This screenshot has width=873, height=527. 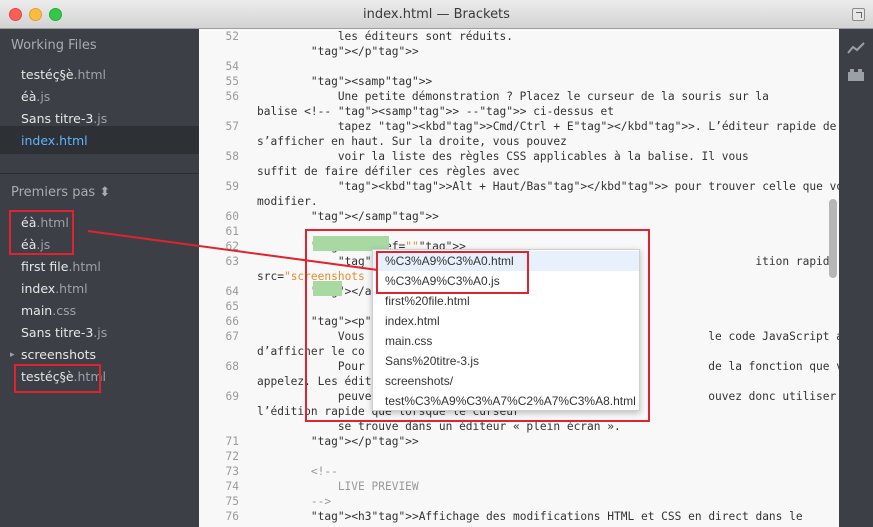 I want to click on editor-scrollbar, so click(x=833, y=238).